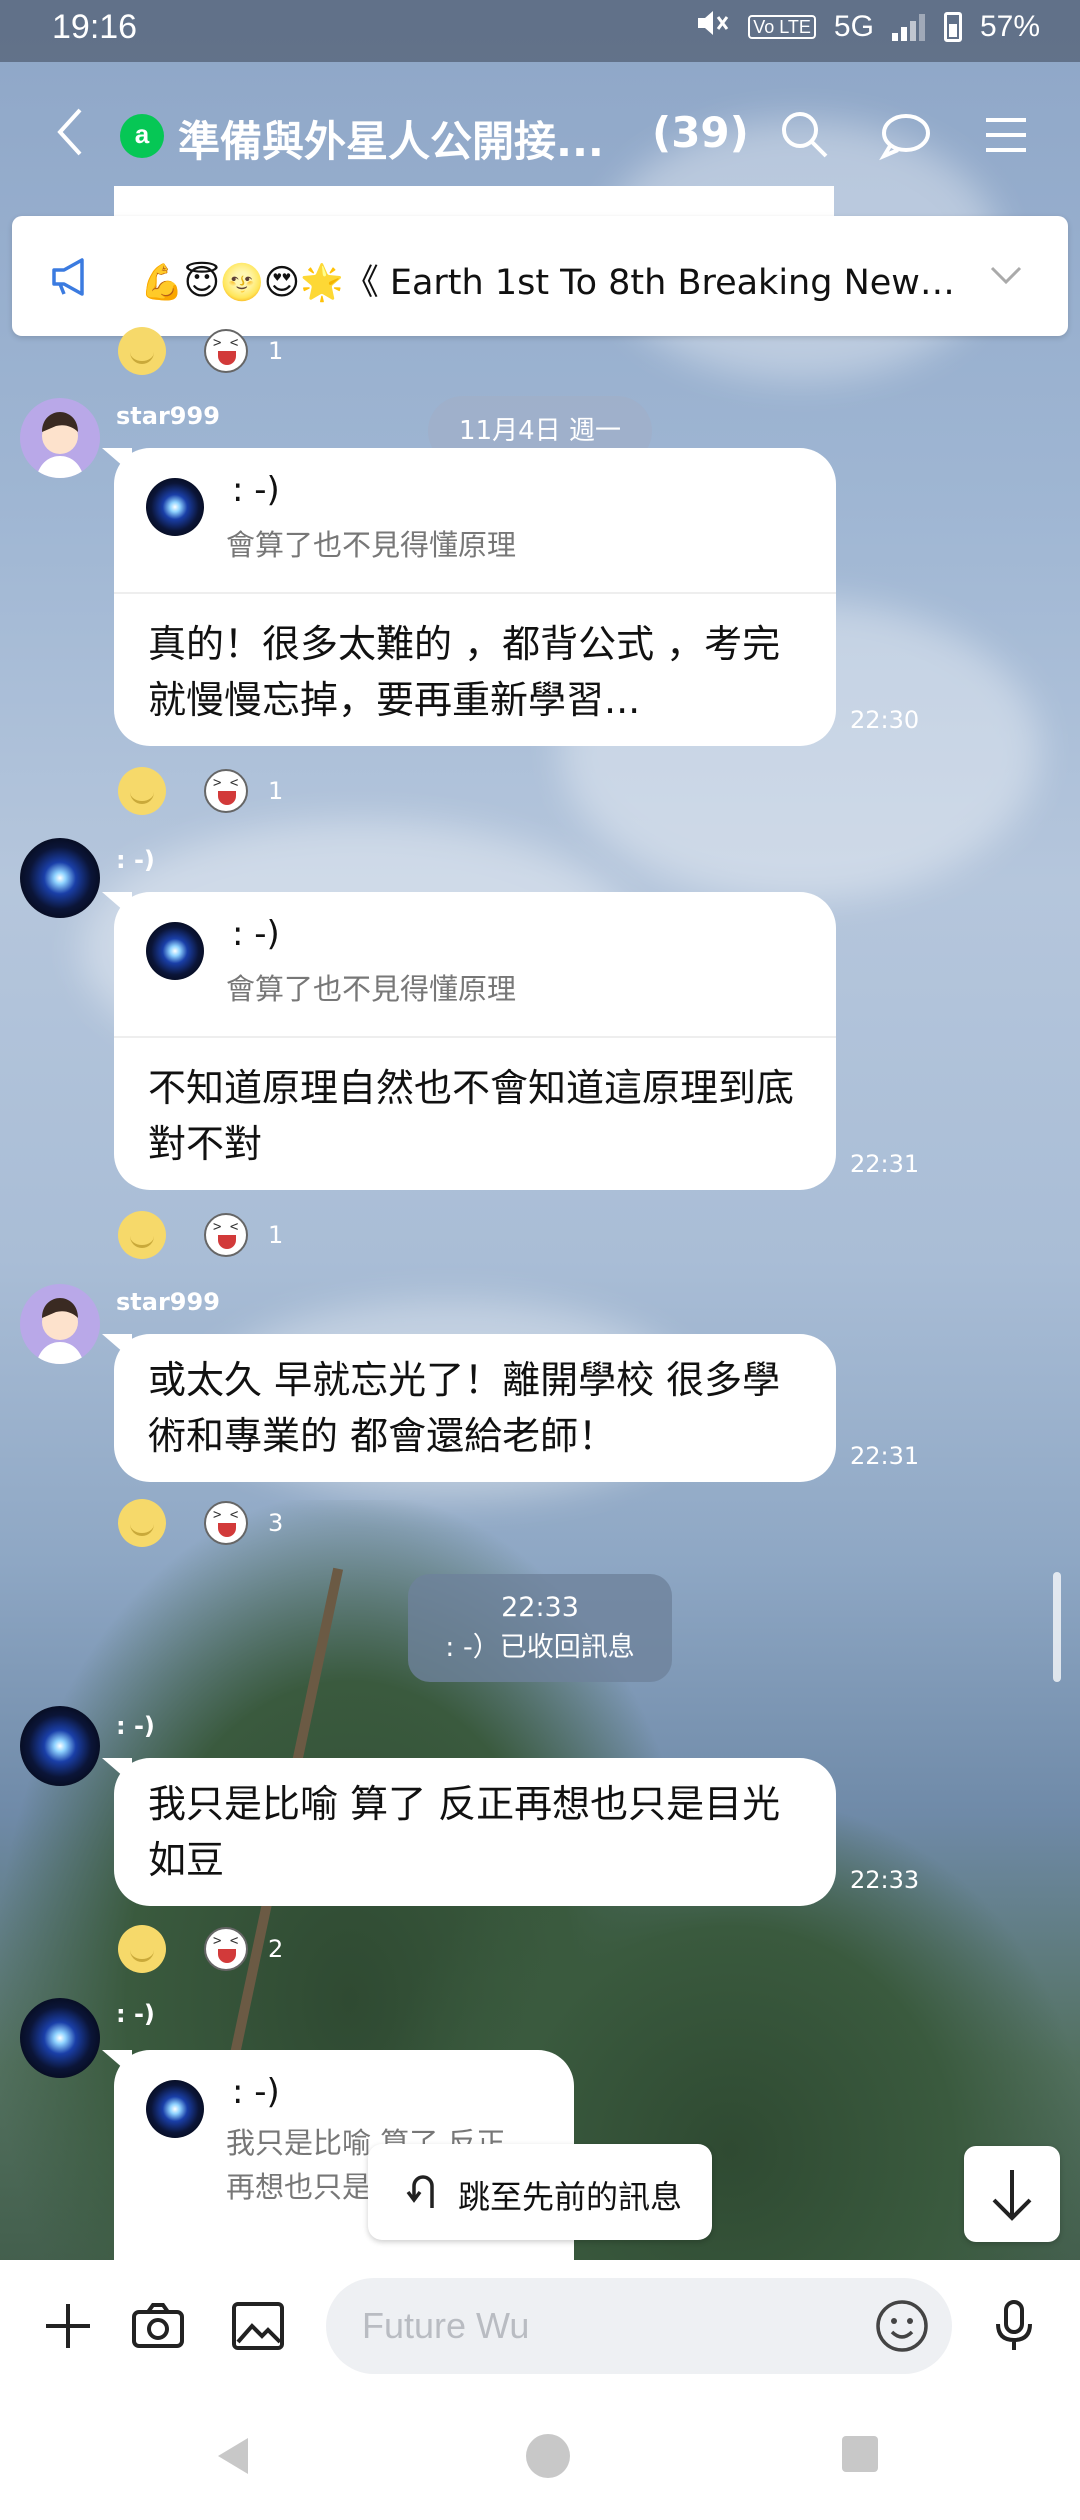  What do you see at coordinates (1009, 26) in the screenshot?
I see `battery-level: 57%` at bounding box center [1009, 26].